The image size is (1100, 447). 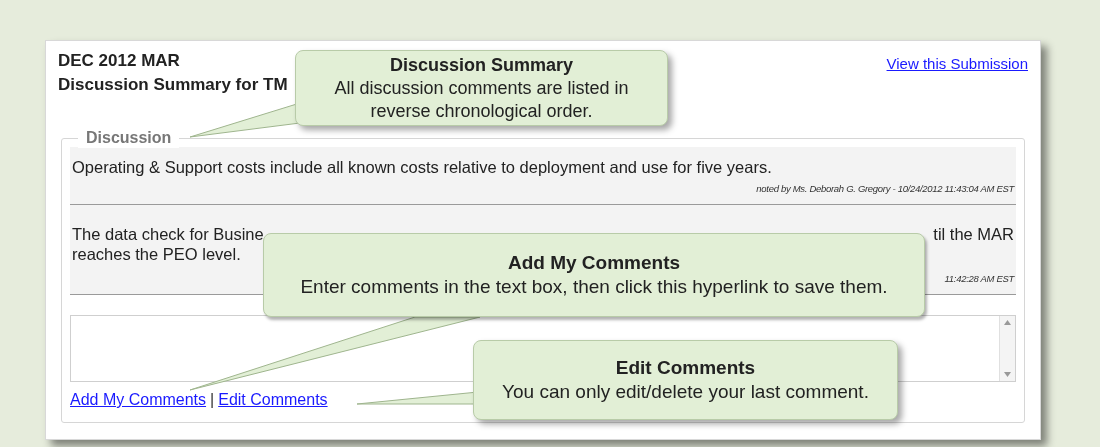 What do you see at coordinates (685, 368) in the screenshot?
I see `callout-title: Edit Comments` at bounding box center [685, 368].